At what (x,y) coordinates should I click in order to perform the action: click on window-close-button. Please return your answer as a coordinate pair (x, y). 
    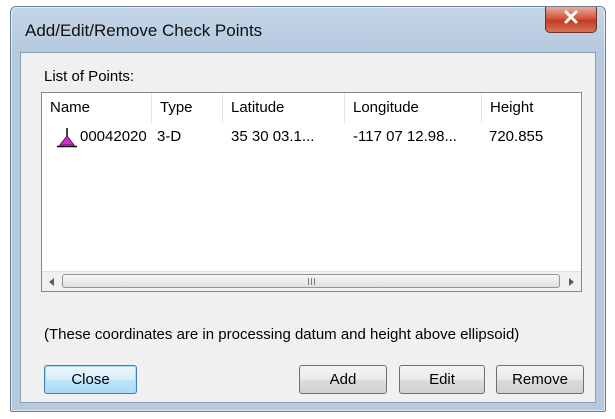
    Looking at the image, I should click on (571, 20).